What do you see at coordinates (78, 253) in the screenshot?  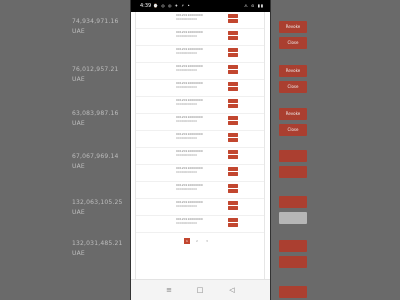 I see `background-left-text-12: UAE` at bounding box center [78, 253].